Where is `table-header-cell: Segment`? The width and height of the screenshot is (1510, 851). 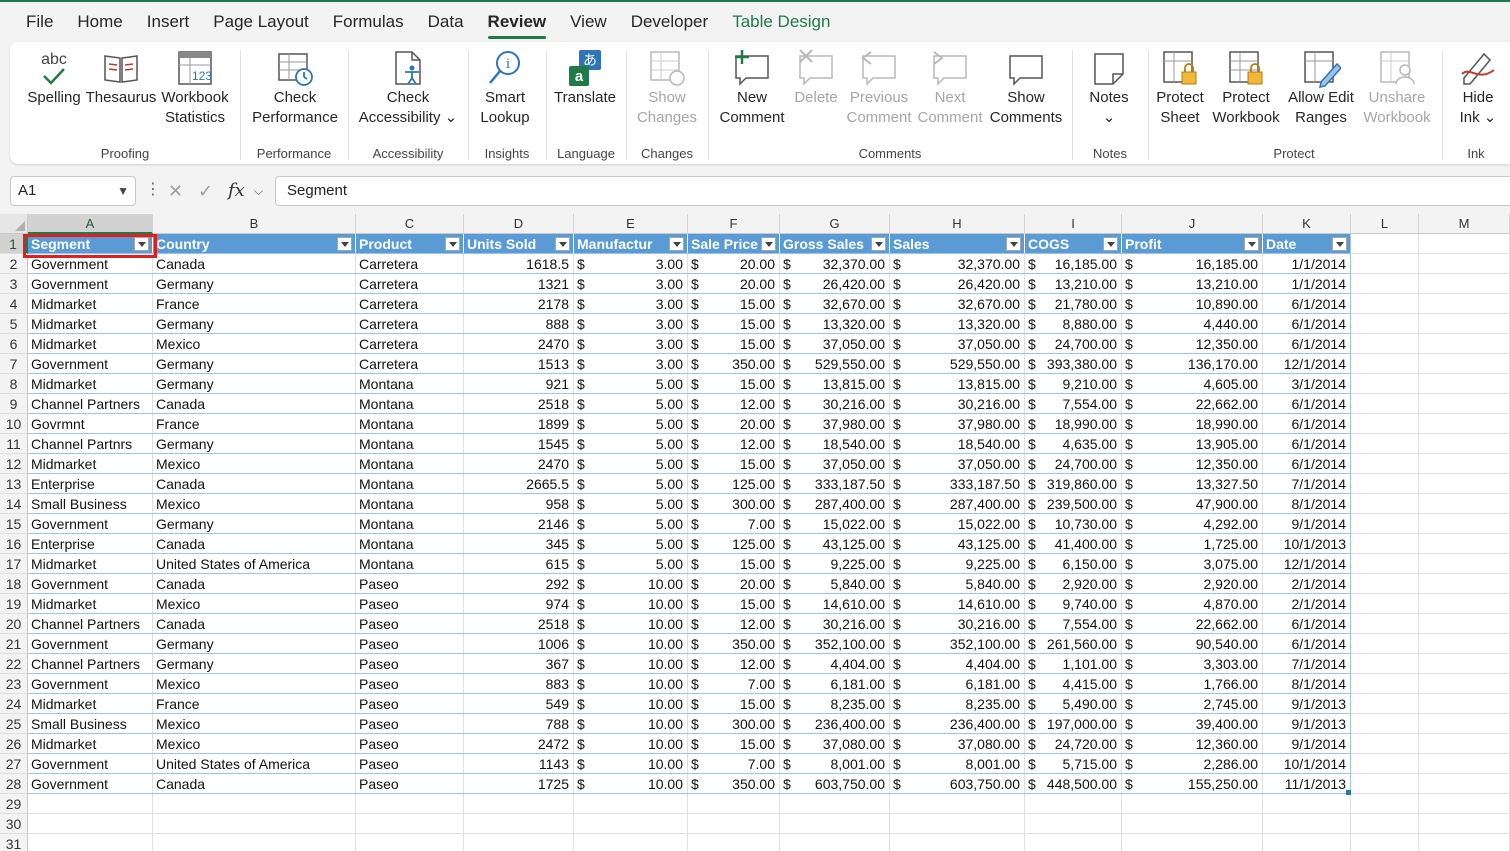 table-header-cell: Segment is located at coordinates (90, 244).